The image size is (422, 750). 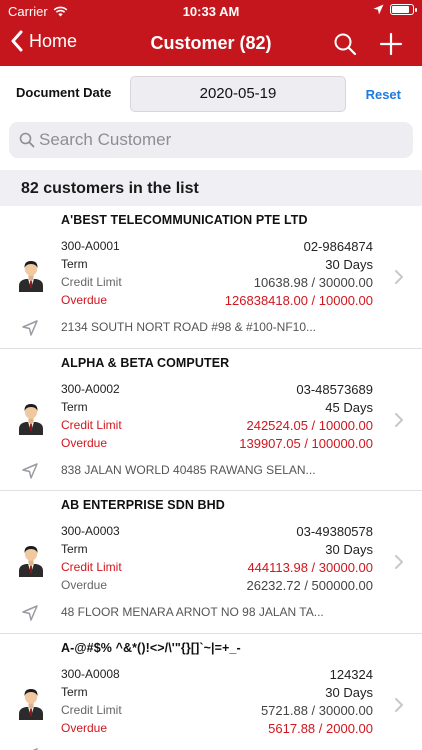 I want to click on back-label: Home, so click(x=53, y=40).